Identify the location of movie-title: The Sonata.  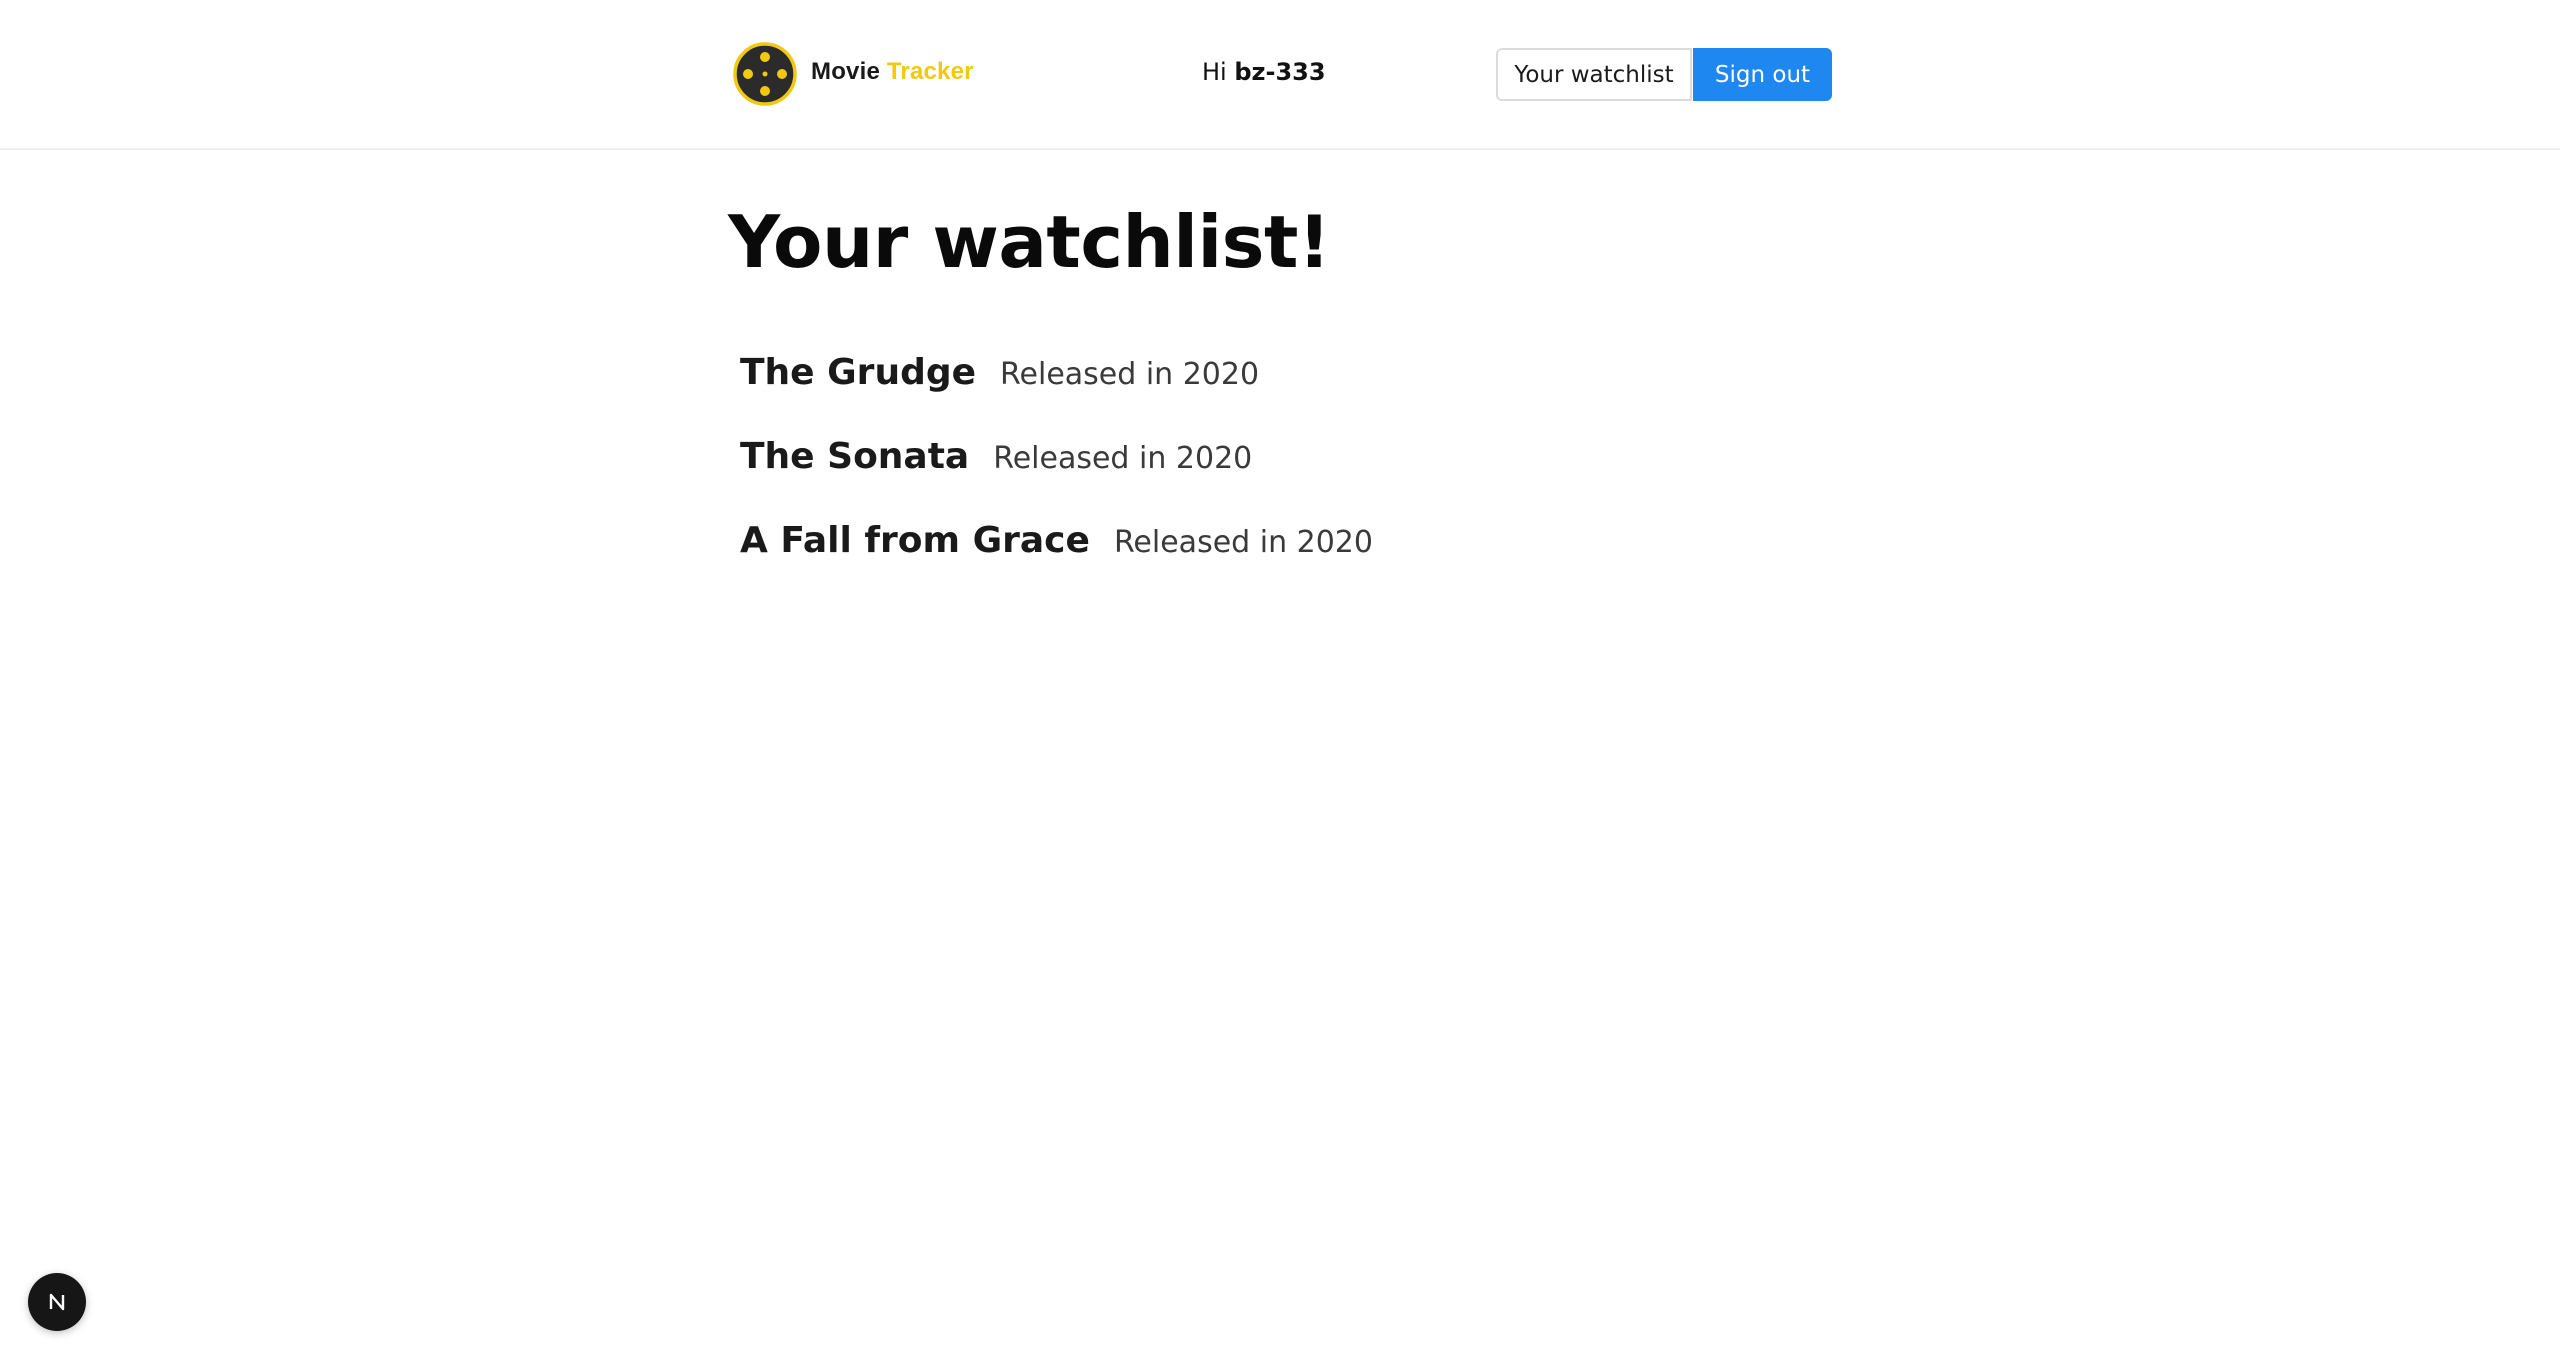
(855, 456).